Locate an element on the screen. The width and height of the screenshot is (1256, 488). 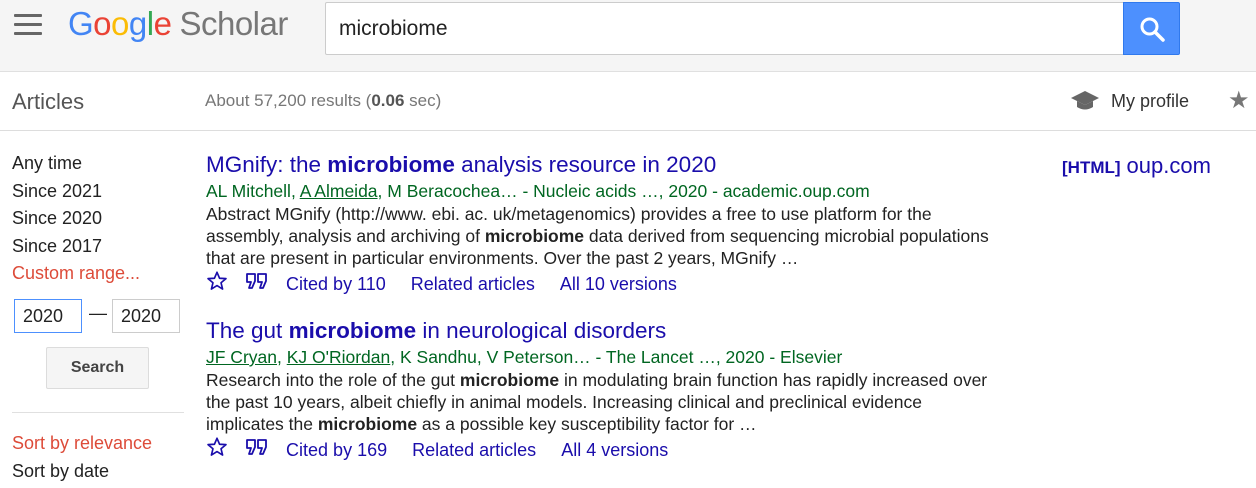
results-count: About 57,200 results (0.06 sec) is located at coordinates (323, 101).